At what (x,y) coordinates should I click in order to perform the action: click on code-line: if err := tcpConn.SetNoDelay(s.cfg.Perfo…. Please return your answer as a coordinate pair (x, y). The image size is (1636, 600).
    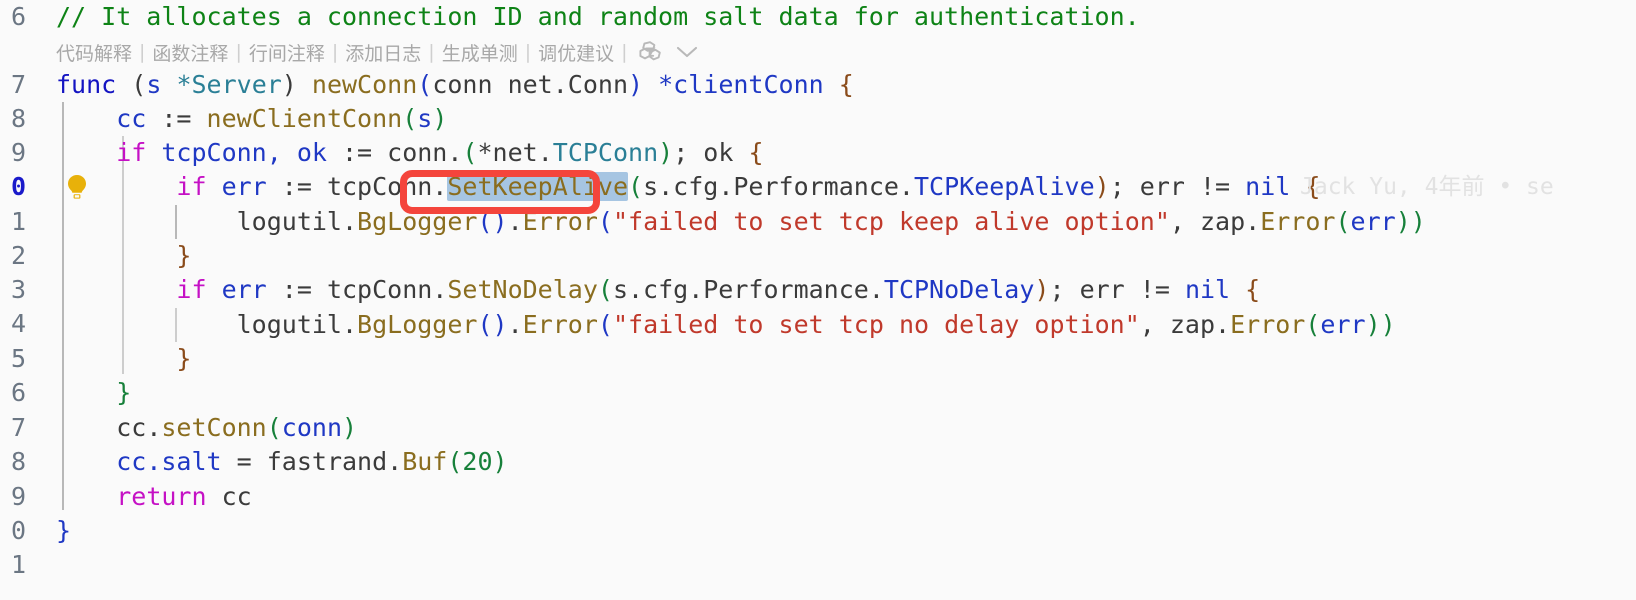
    Looking at the image, I should click on (658, 290).